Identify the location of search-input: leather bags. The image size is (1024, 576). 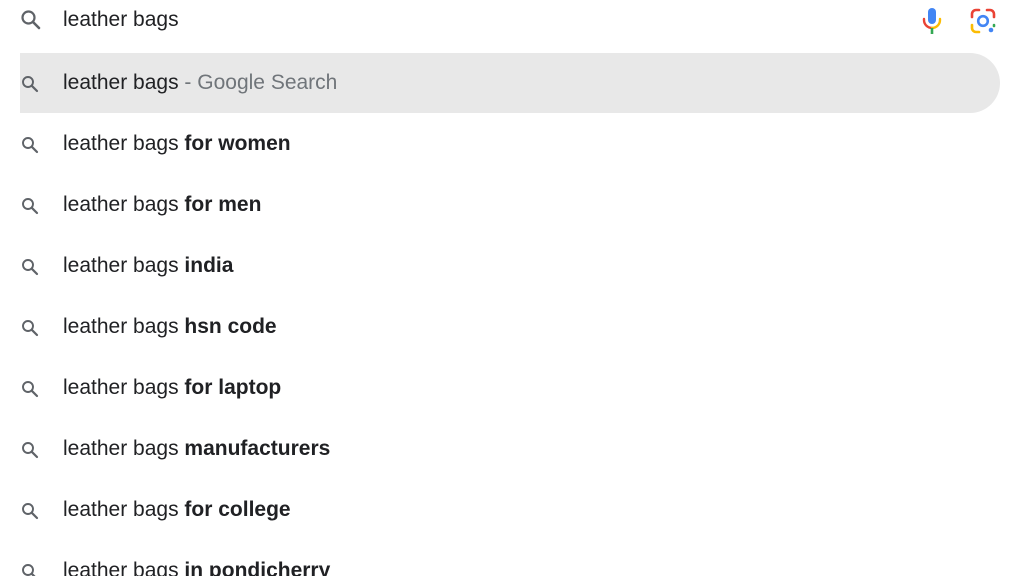
(121, 20).